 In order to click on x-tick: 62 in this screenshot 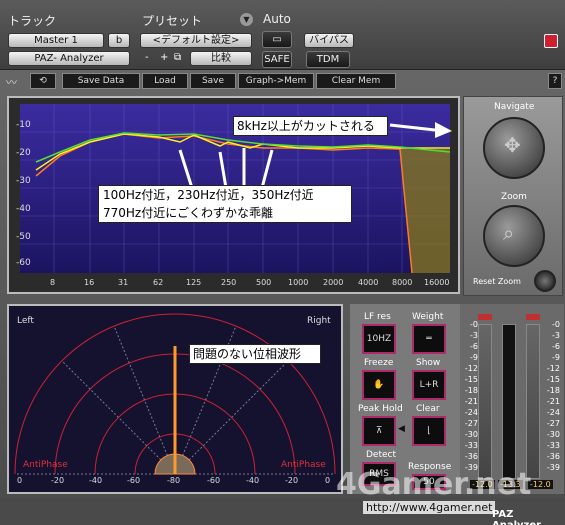, I will do `click(158, 282)`.